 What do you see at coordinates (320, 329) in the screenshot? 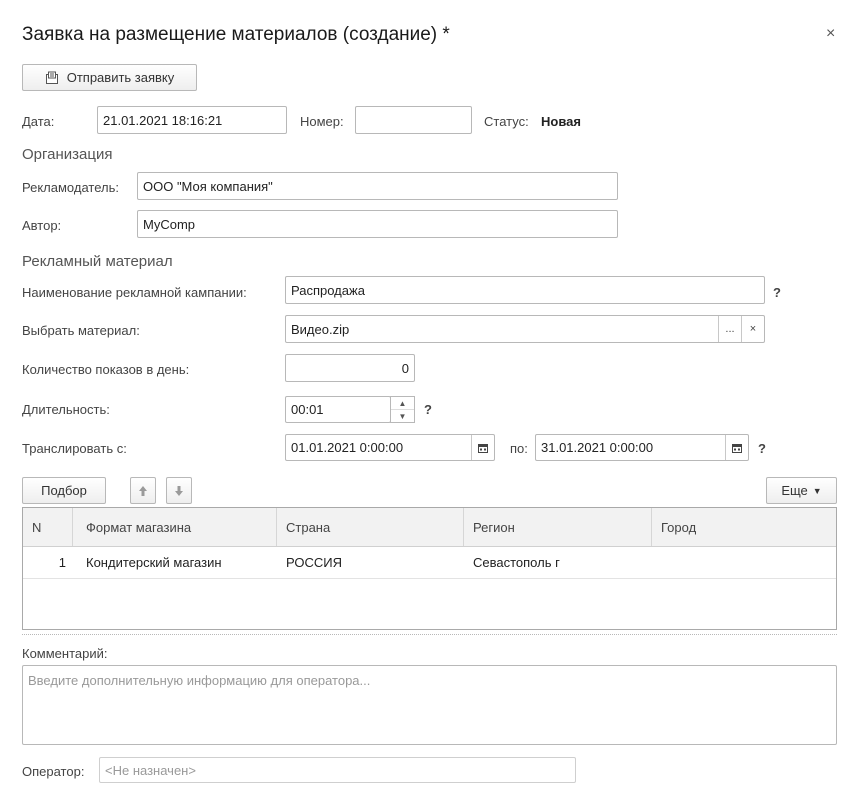
I see `select-material-value: Видео.zip` at bounding box center [320, 329].